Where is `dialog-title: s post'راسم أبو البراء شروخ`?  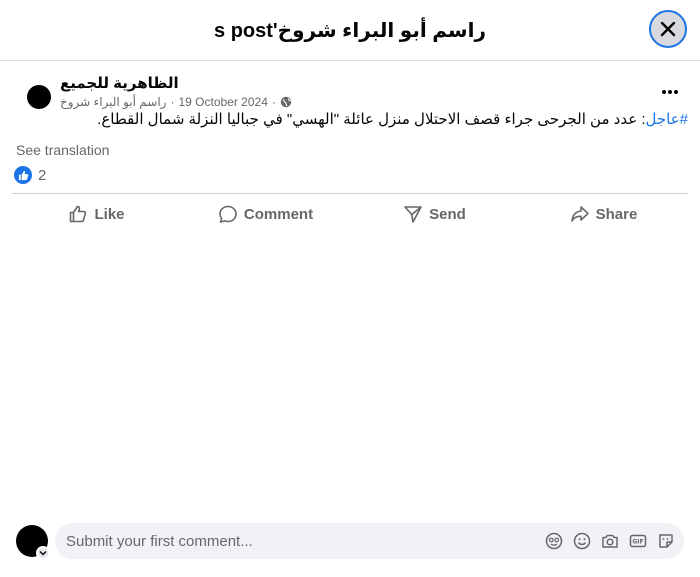 dialog-title: s post'راسم أبو البراء شروخ is located at coordinates (350, 30).